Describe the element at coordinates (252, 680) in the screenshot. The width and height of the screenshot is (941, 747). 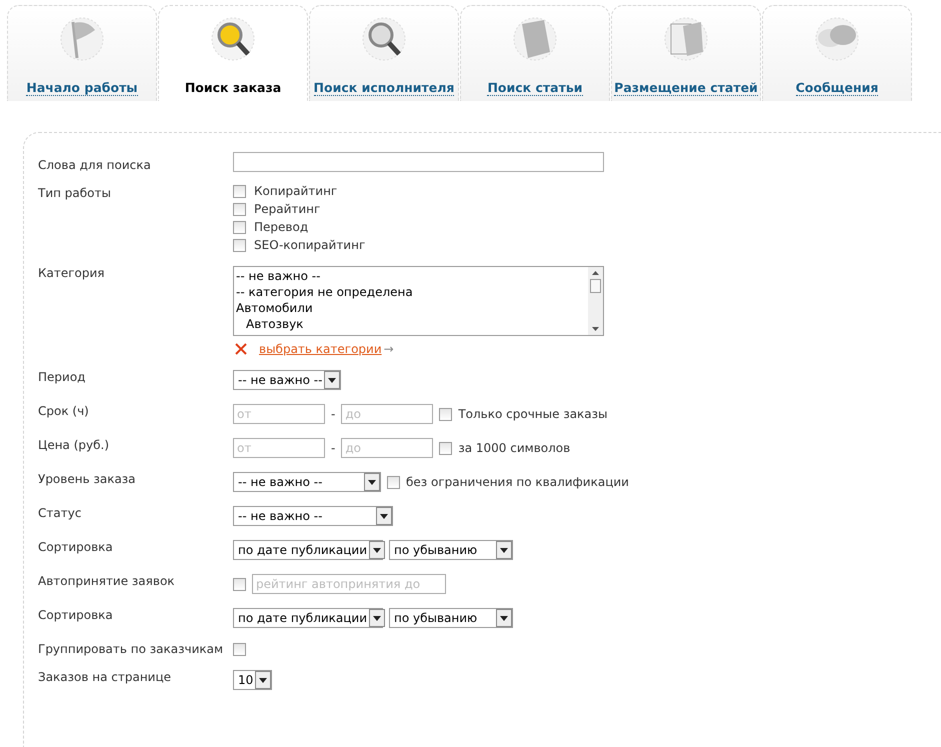
I see `select-field: 10` at that location.